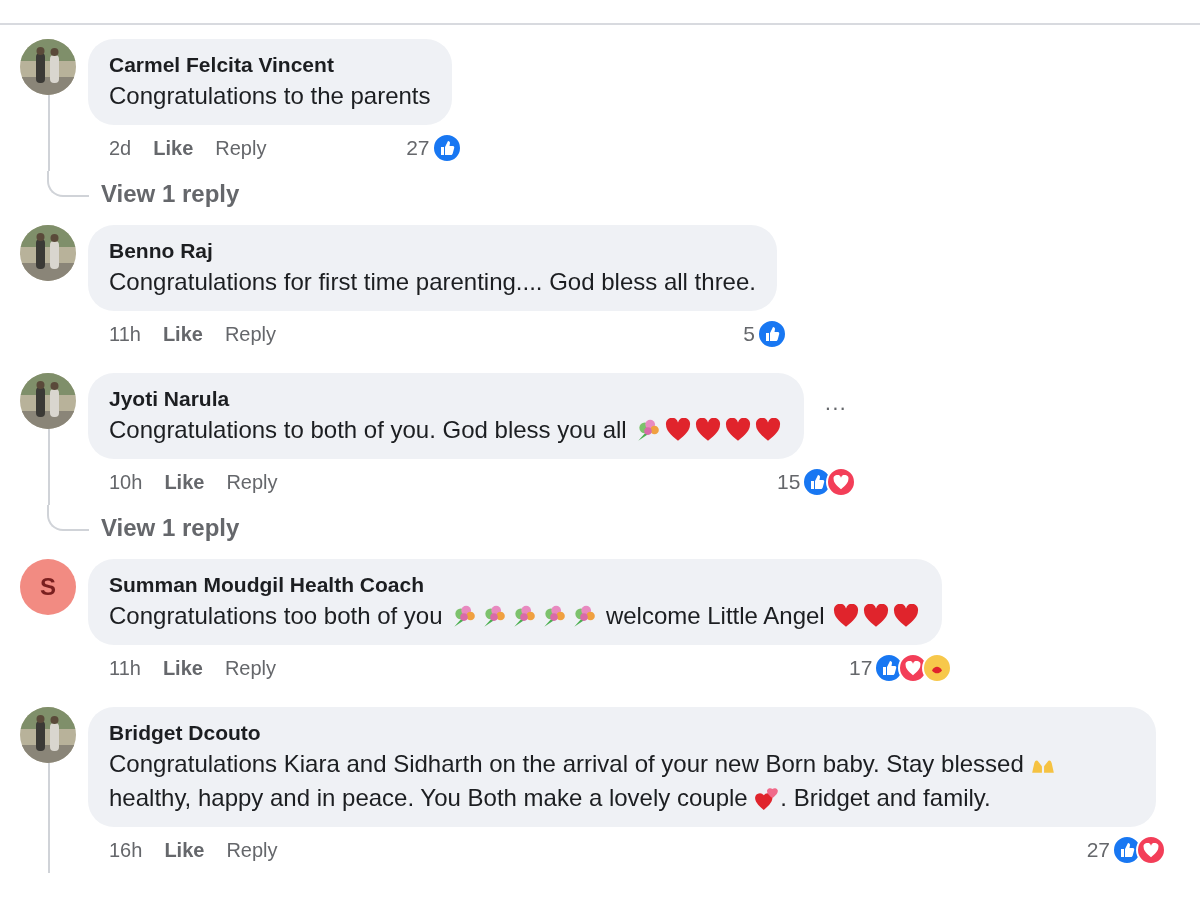  What do you see at coordinates (767, 798) in the screenshot?
I see `two-hearts-icon` at bounding box center [767, 798].